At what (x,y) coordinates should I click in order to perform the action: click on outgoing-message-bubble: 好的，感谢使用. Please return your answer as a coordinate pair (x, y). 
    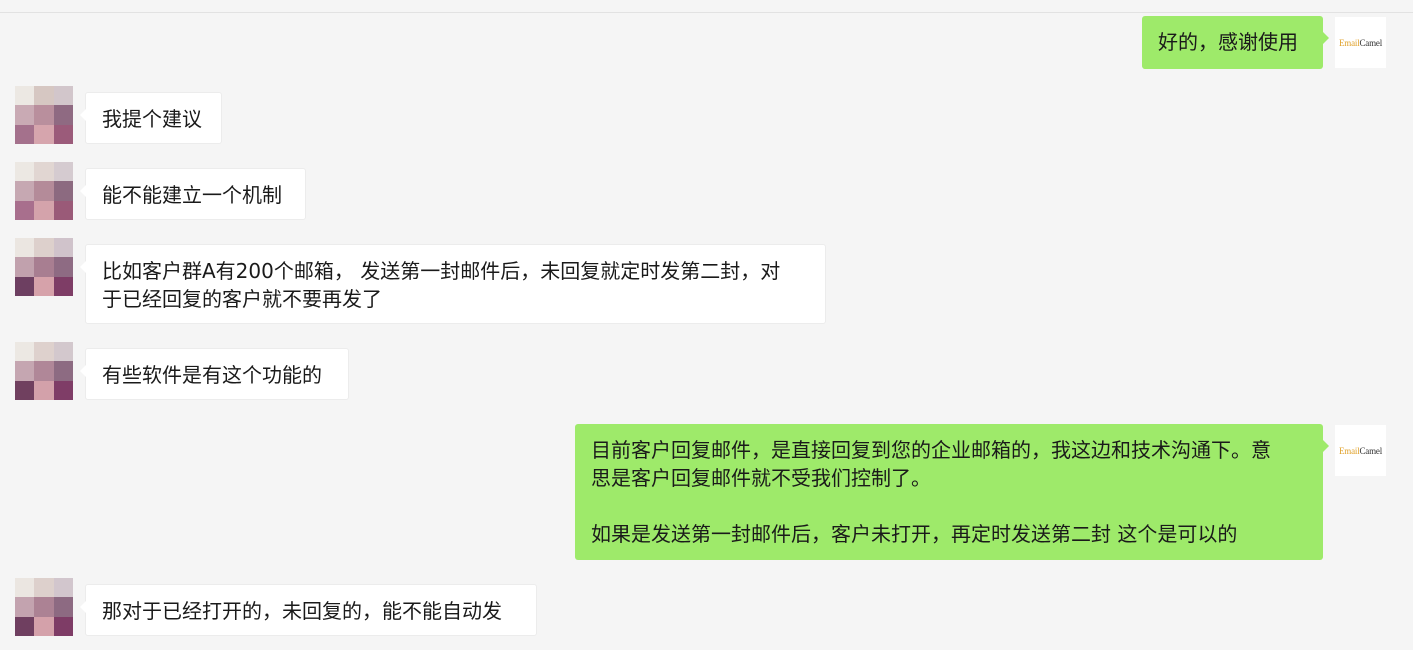
    Looking at the image, I should click on (1235, 42).